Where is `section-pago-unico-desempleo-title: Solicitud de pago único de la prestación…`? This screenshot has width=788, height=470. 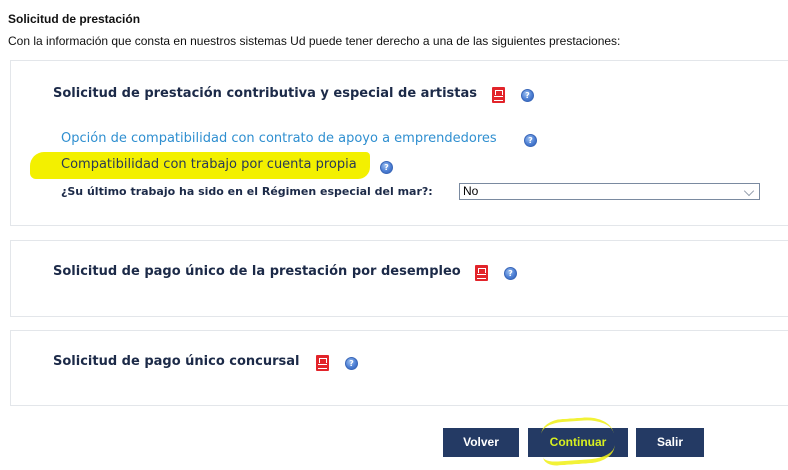
section-pago-unico-desempleo-title: Solicitud de pago único de la prestación… is located at coordinates (257, 271).